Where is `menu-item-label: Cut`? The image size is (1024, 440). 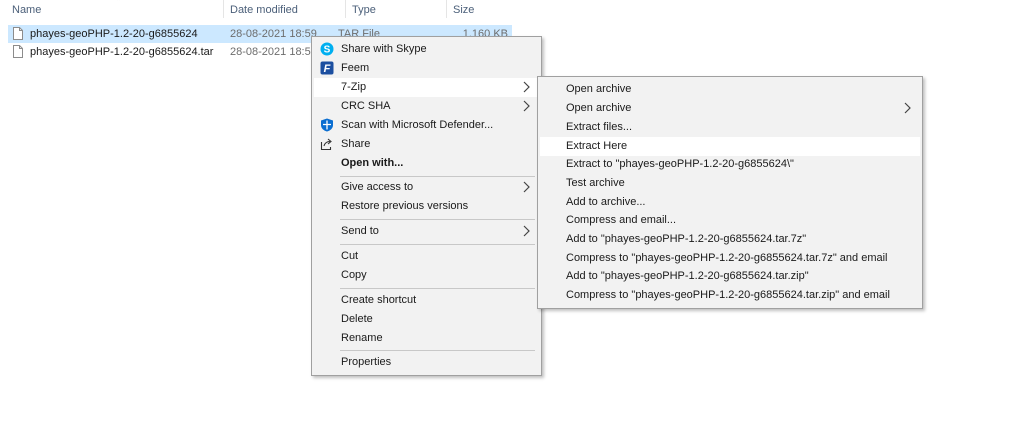
menu-item-label: Cut is located at coordinates (350, 256).